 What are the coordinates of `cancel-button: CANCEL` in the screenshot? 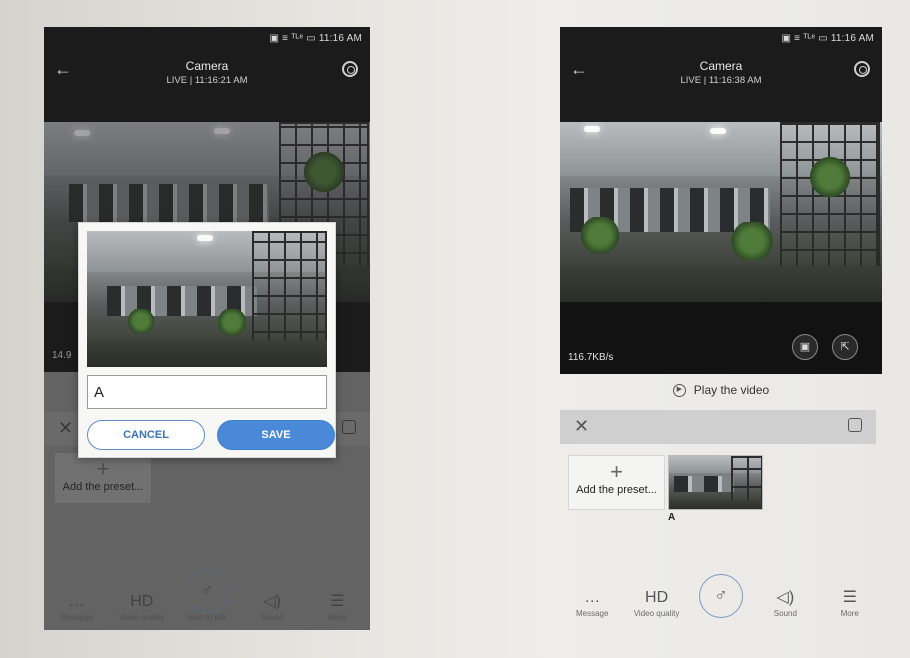 It's located at (146, 435).